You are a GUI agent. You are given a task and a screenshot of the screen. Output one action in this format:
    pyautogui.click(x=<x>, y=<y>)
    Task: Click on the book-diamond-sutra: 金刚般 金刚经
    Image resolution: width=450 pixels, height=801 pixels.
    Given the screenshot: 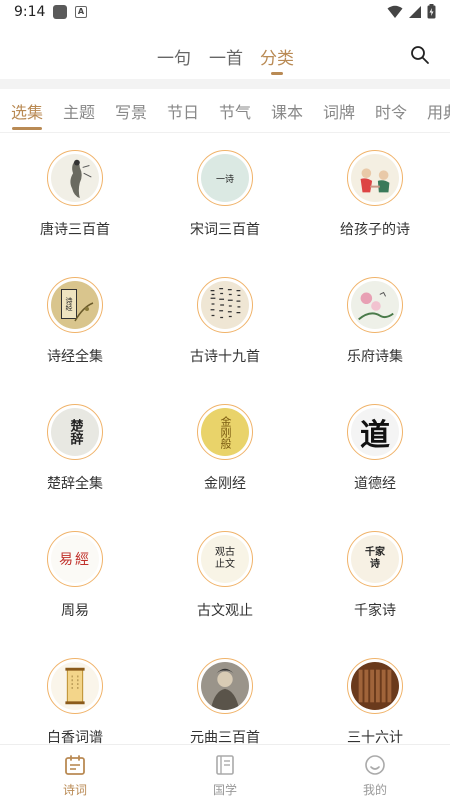 What is the action you would take?
    pyautogui.click(x=225, y=451)
    